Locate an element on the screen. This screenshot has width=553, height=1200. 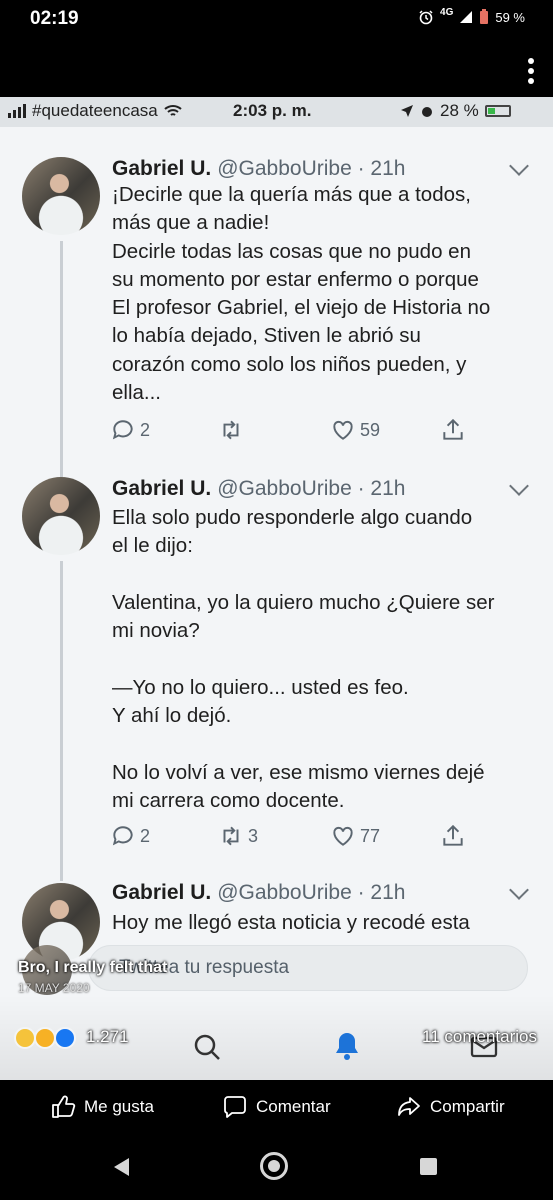
device-status-icons: 4G 59 % is located at coordinates (471, 15).